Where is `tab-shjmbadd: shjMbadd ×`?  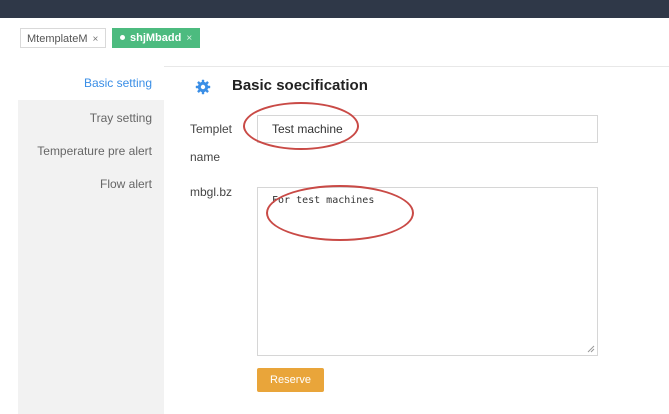 tab-shjmbadd: shjMbadd × is located at coordinates (156, 38).